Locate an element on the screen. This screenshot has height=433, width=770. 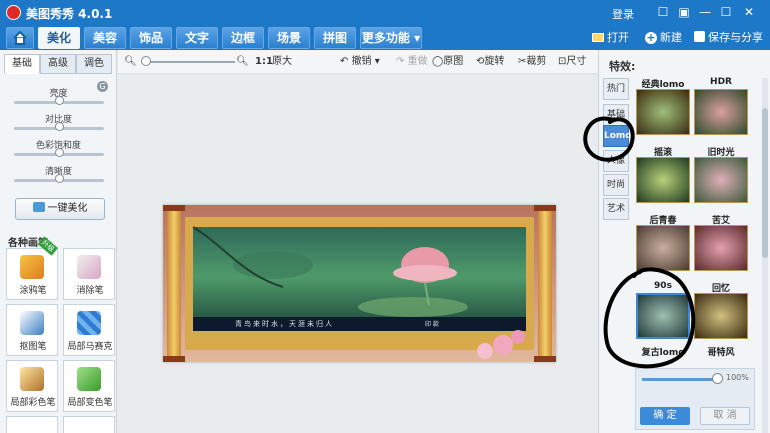
category-basic: 基础 is located at coordinates (616, 115).